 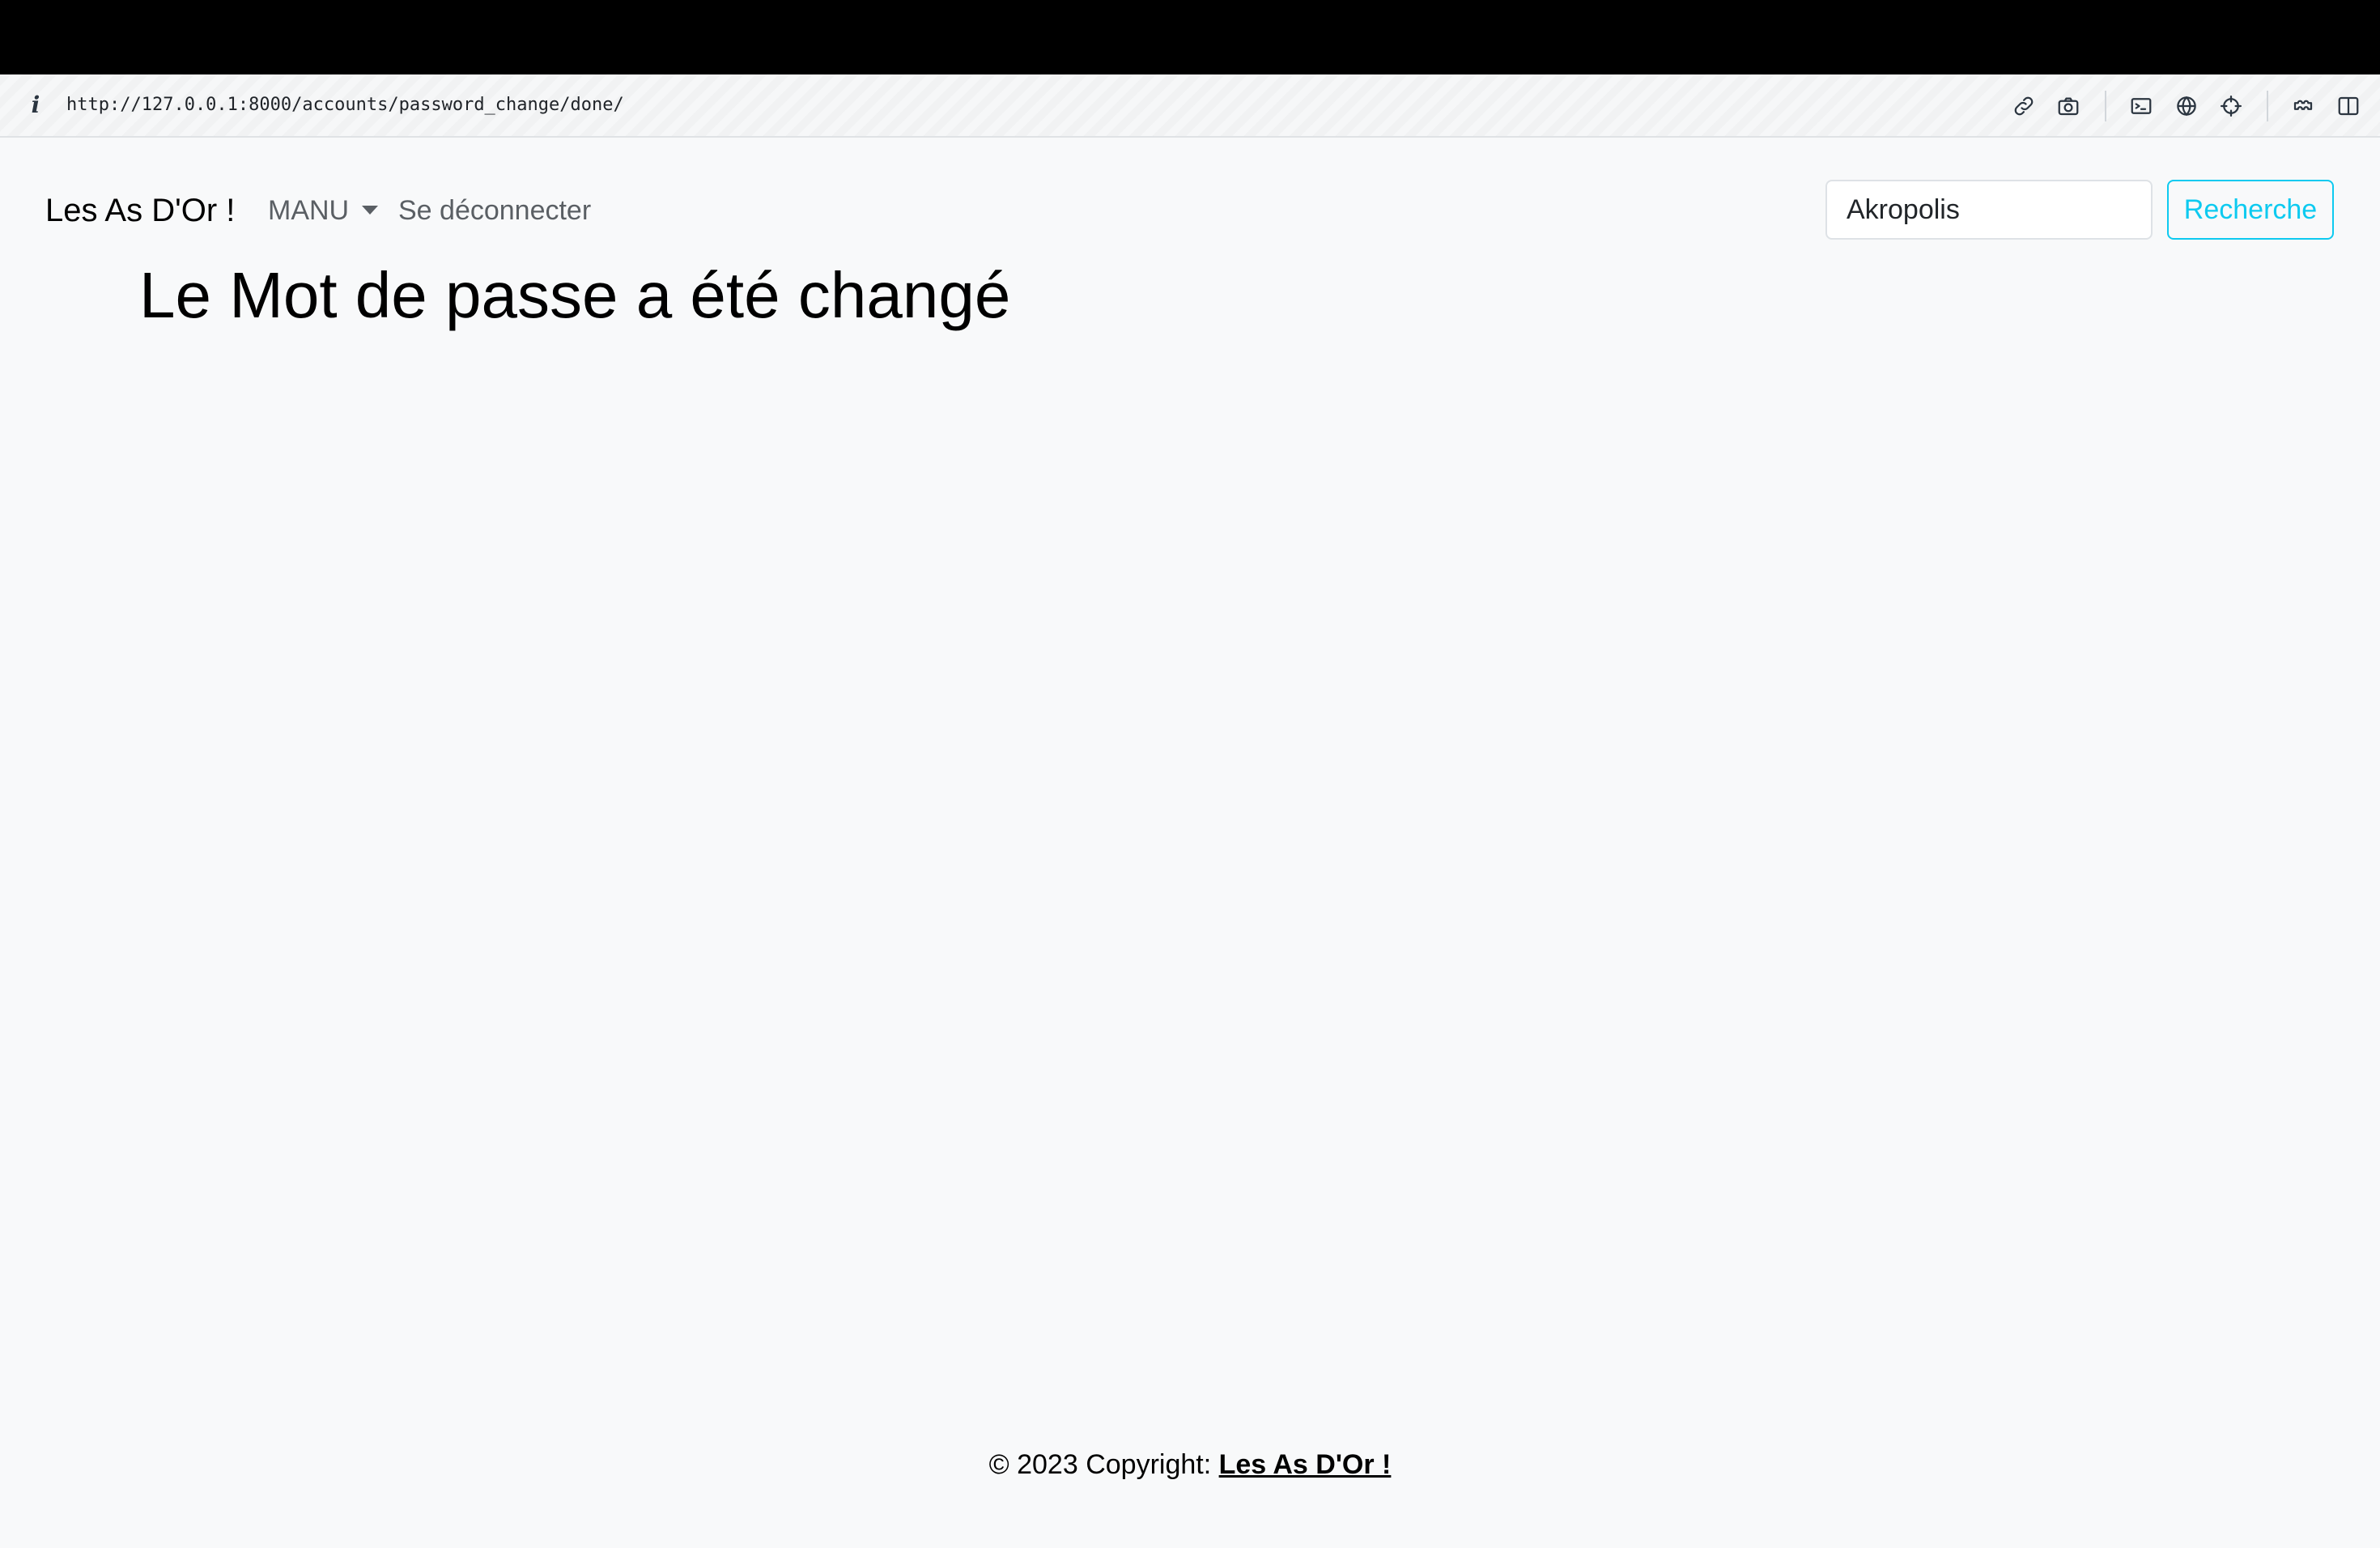 What do you see at coordinates (2348, 106) in the screenshot?
I see `sidebar-icon` at bounding box center [2348, 106].